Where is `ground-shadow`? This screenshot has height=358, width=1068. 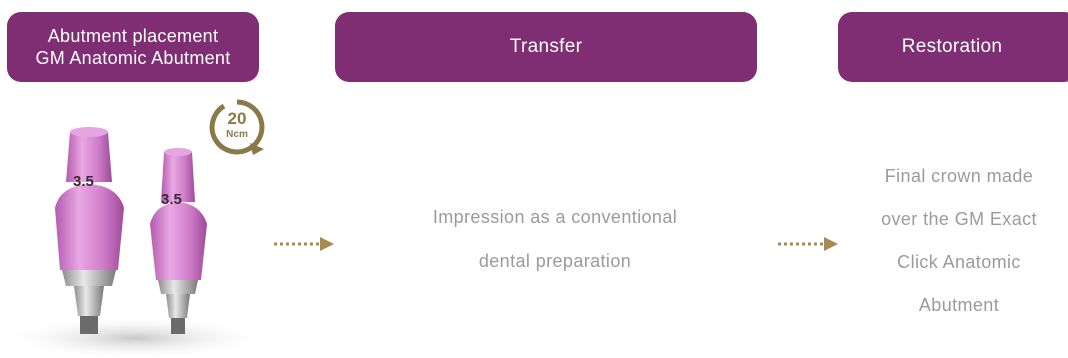
ground-shadow is located at coordinates (135, 337).